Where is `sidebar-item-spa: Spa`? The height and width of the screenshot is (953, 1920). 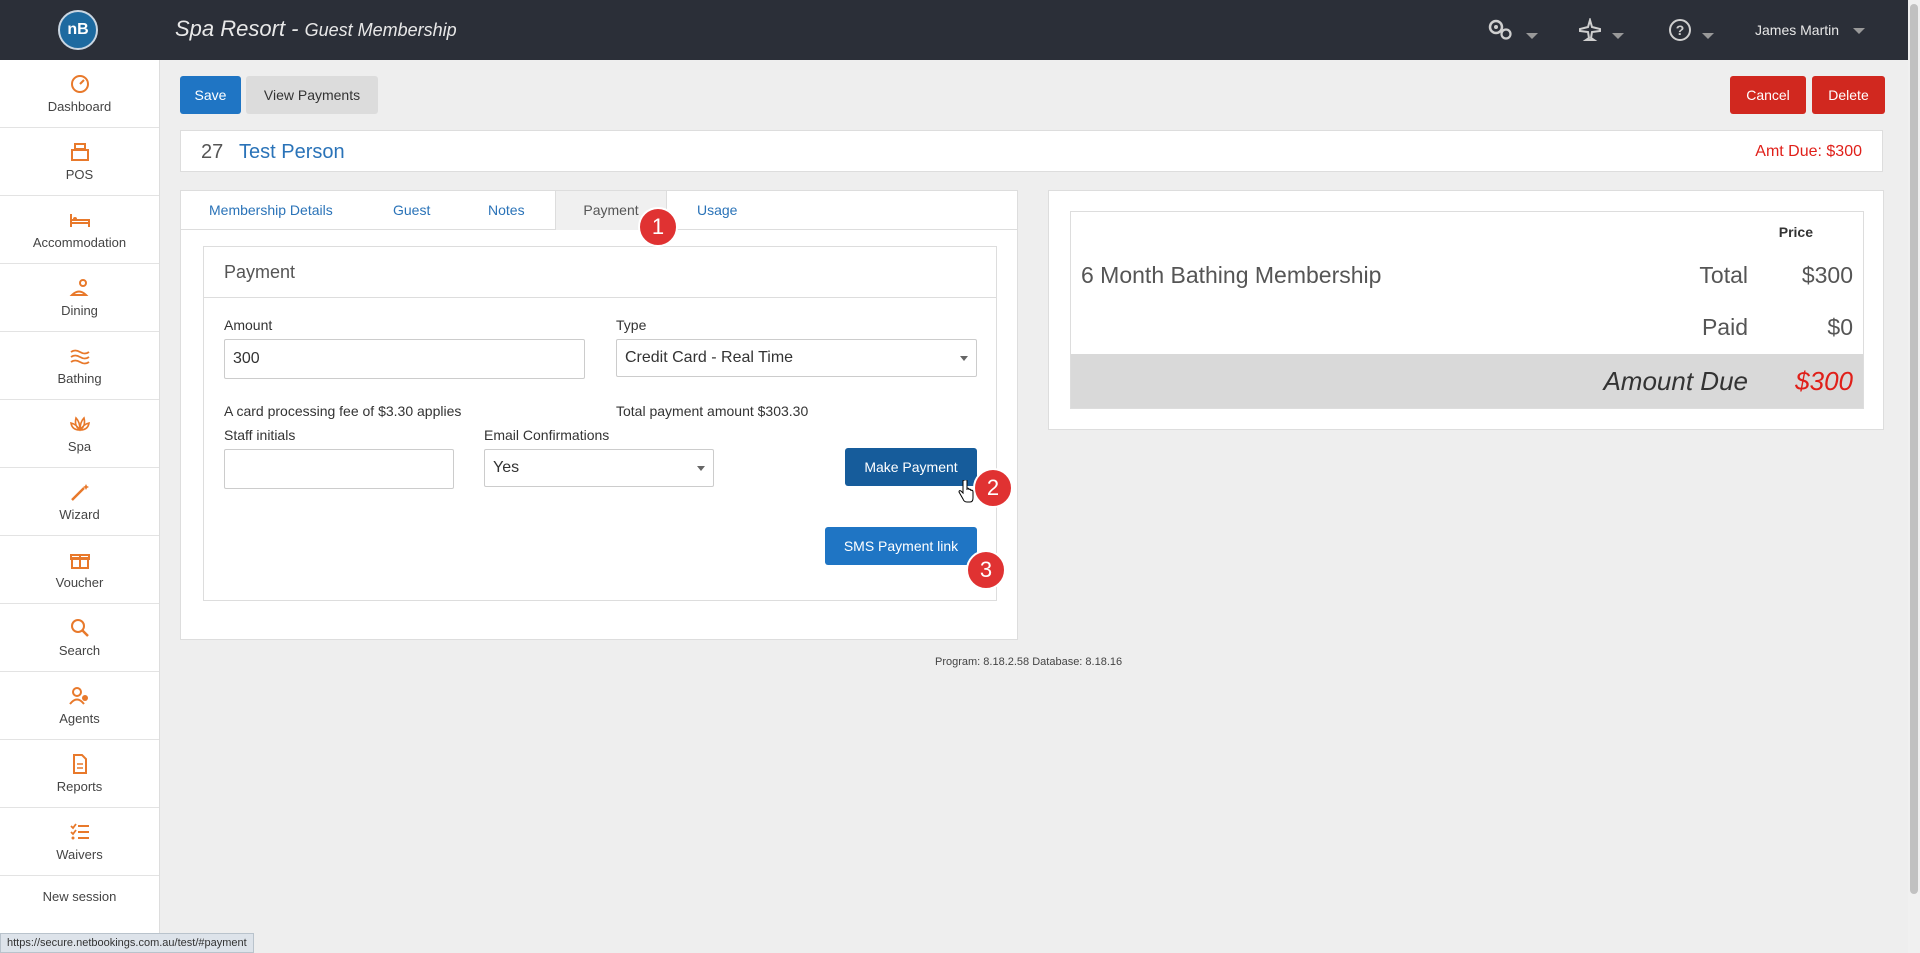
sidebar-item-spa: Spa is located at coordinates (79, 434).